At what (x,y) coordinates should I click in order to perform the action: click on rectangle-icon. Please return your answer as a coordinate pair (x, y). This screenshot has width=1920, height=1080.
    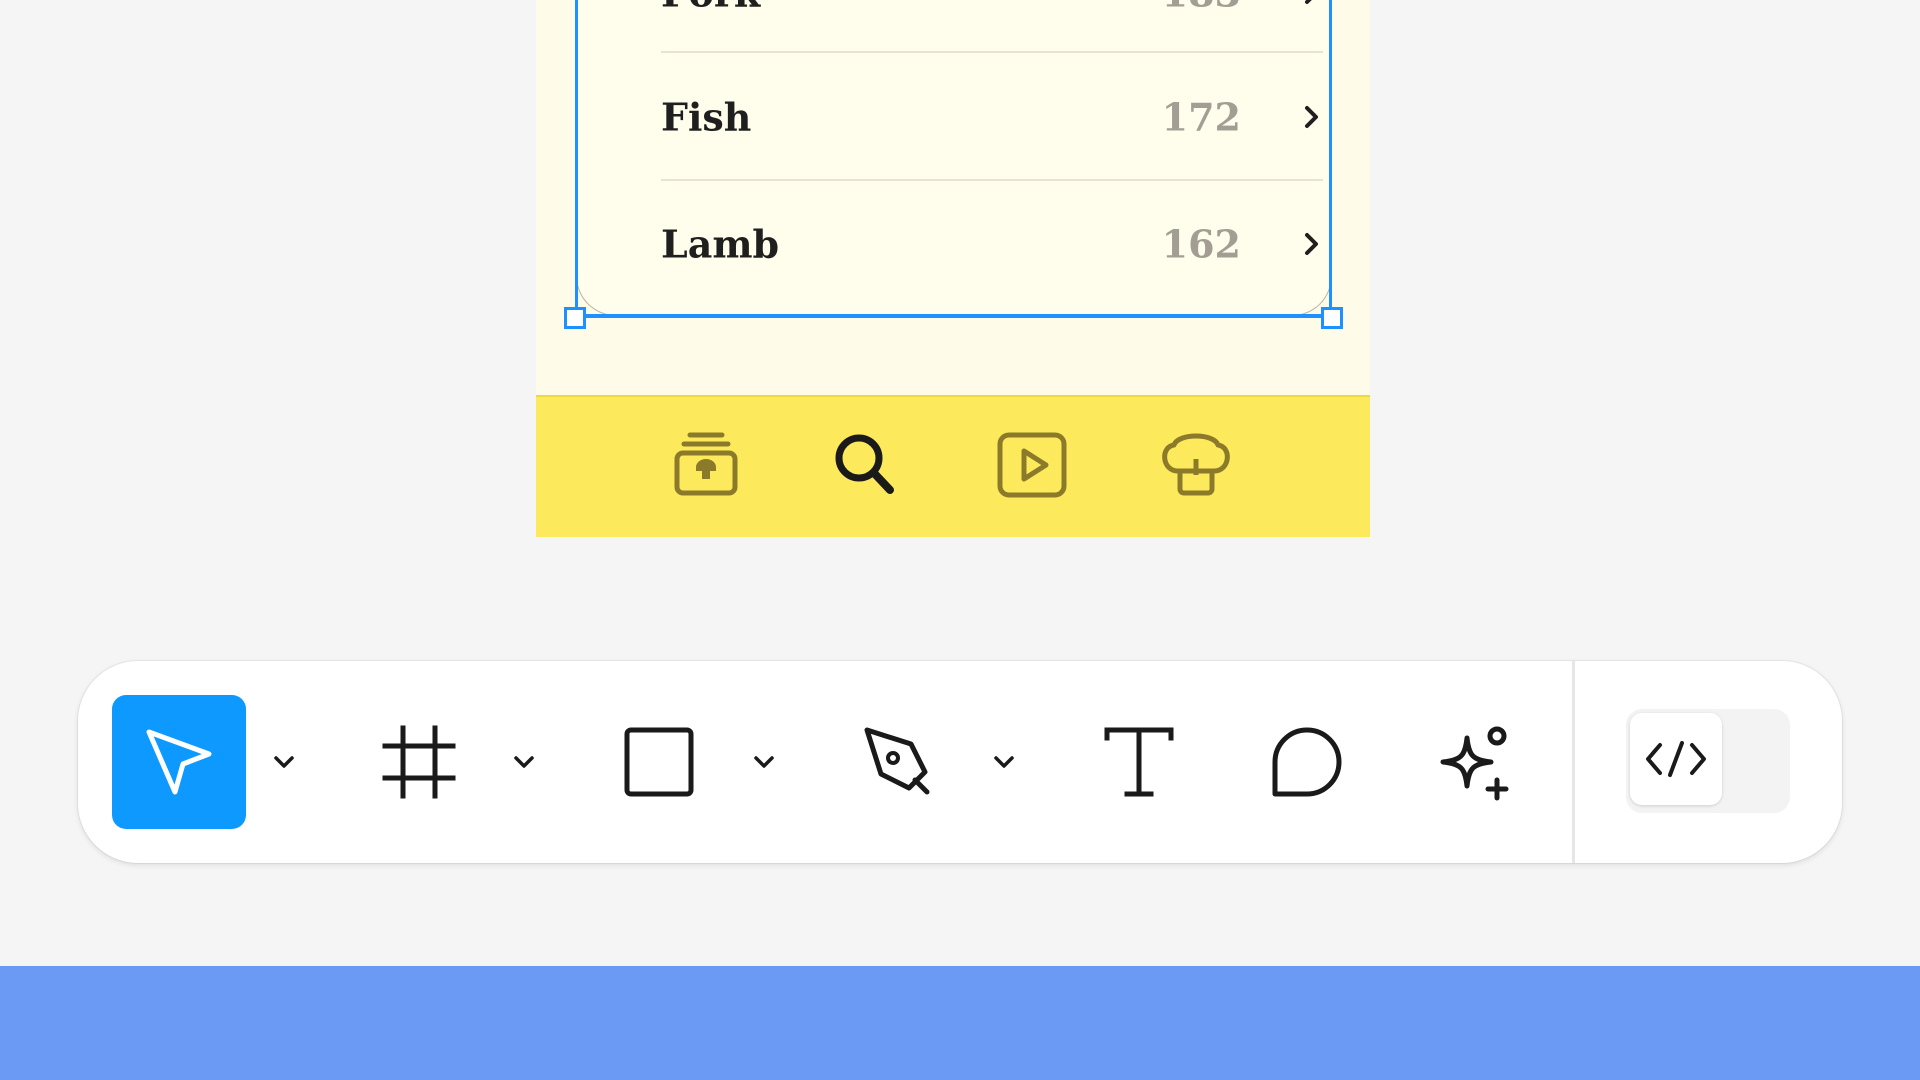
    Looking at the image, I should click on (659, 762).